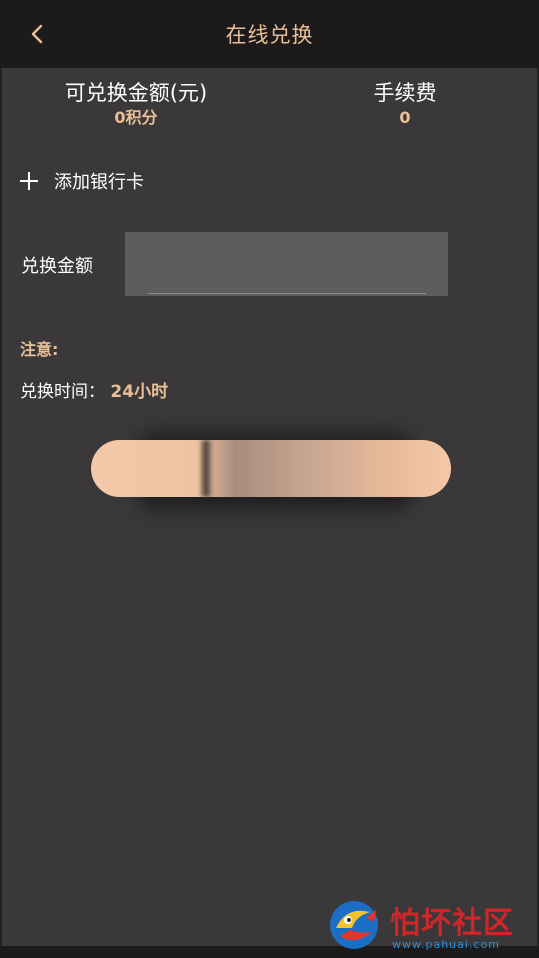 The width and height of the screenshot is (539, 958). What do you see at coordinates (29, 181) in the screenshot?
I see `plus-icon` at bounding box center [29, 181].